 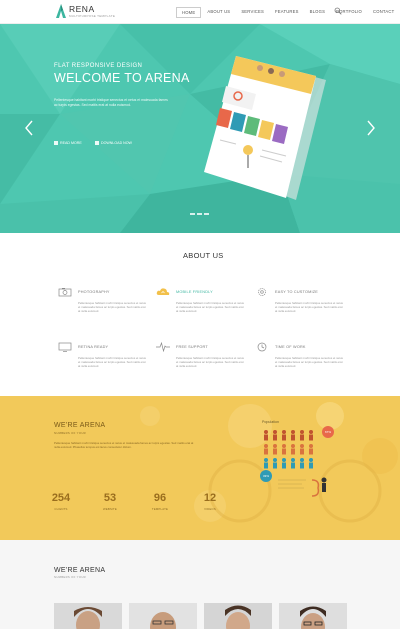 I want to click on about-title: ABOUT US, so click(x=203, y=255).